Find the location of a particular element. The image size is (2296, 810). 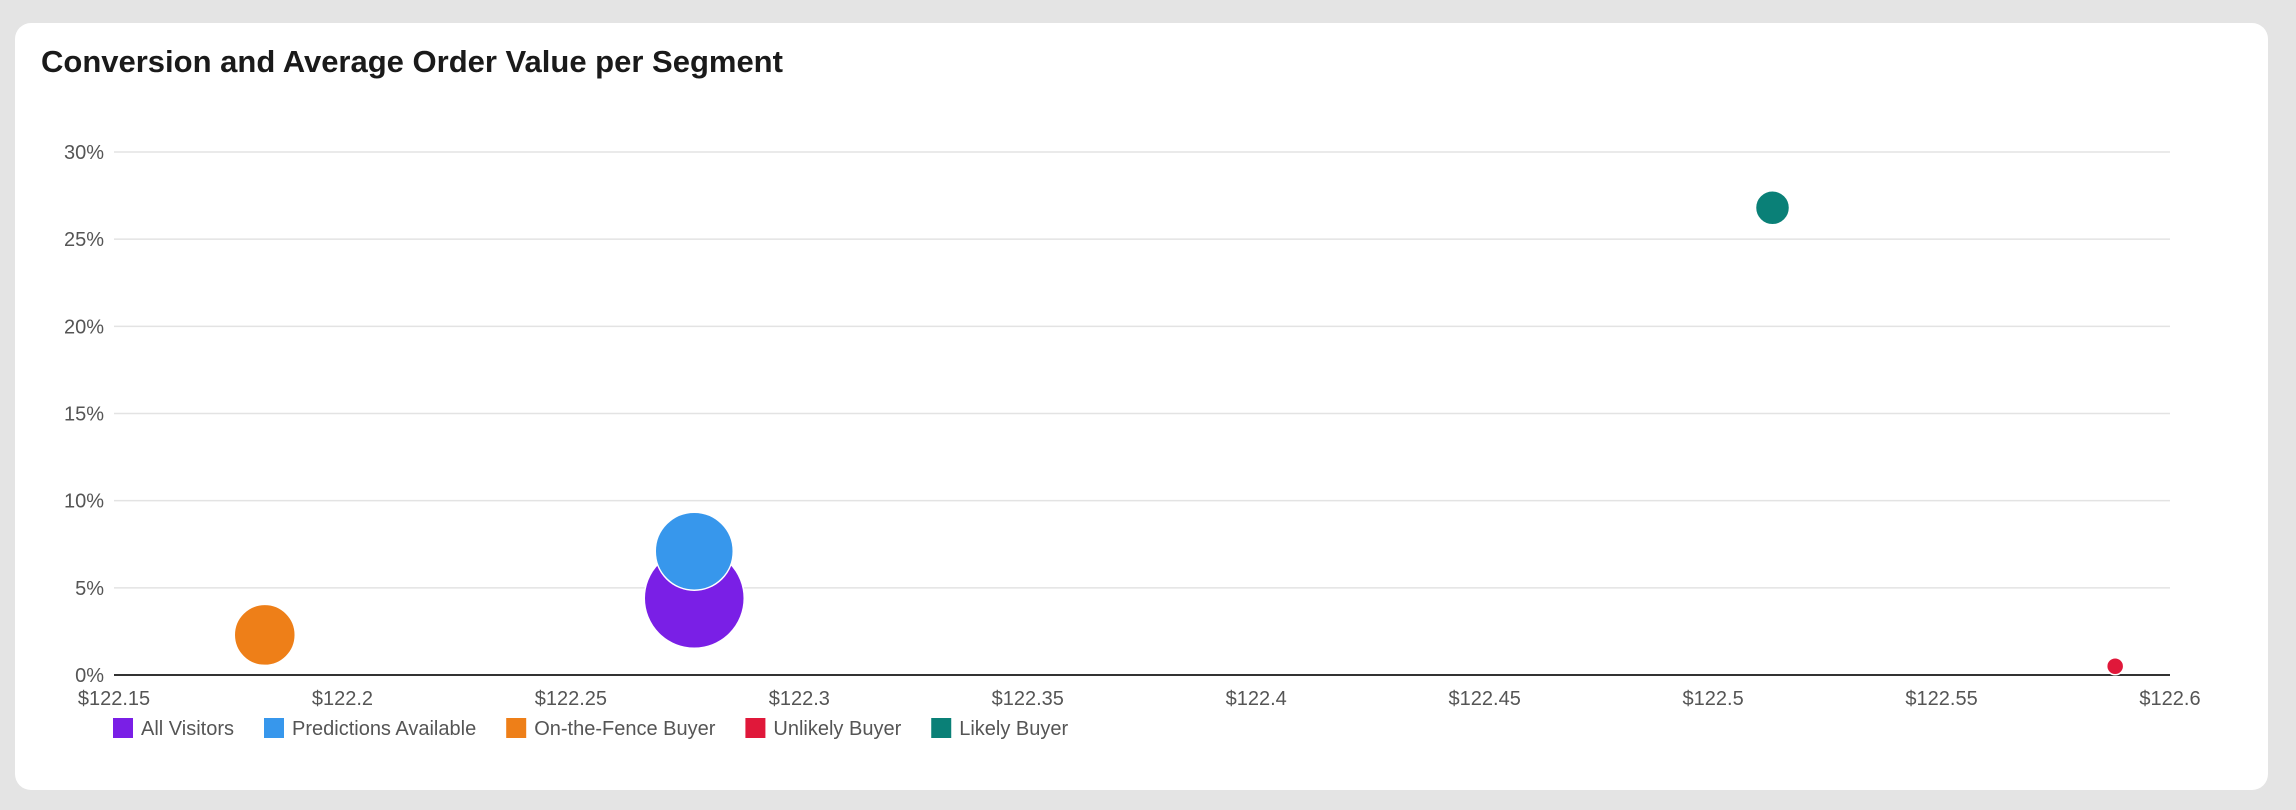

legend-label-on-the-fence-buyer: On-the-Fence Buyer is located at coordinates (625, 729).